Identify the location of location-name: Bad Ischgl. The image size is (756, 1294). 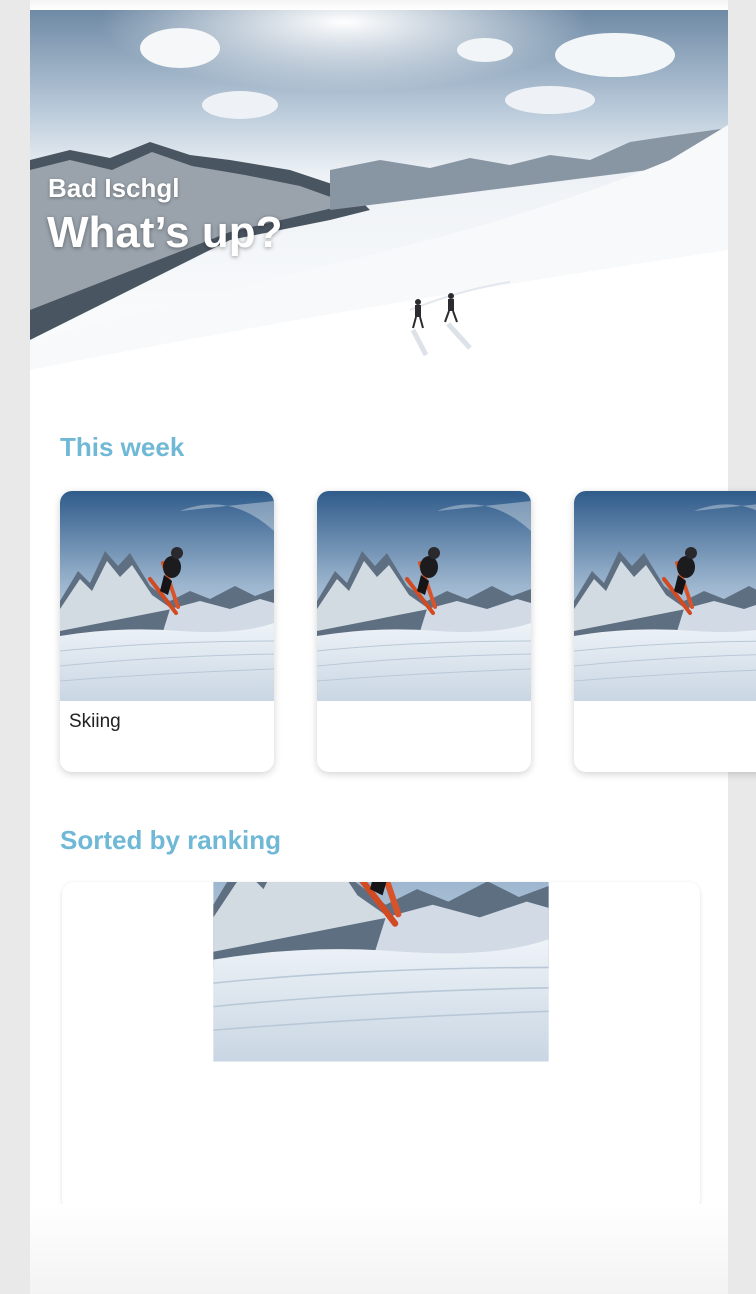
(114, 188).